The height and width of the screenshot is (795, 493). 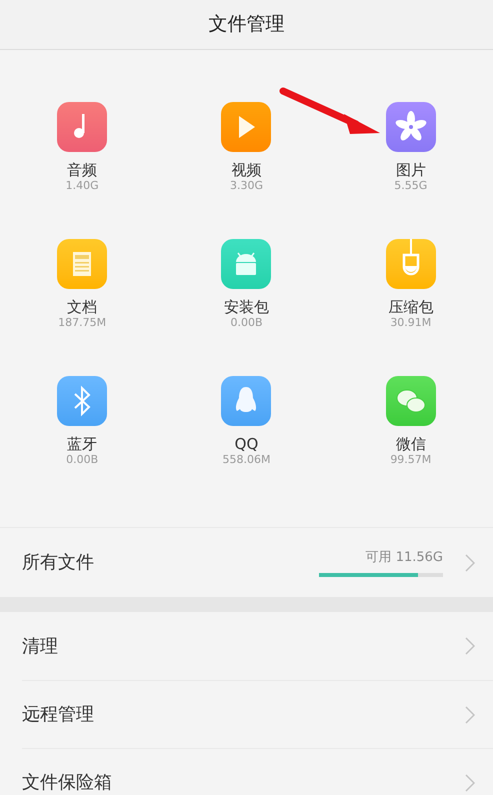 What do you see at coordinates (411, 460) in the screenshot?
I see `category-size: 99.57M` at bounding box center [411, 460].